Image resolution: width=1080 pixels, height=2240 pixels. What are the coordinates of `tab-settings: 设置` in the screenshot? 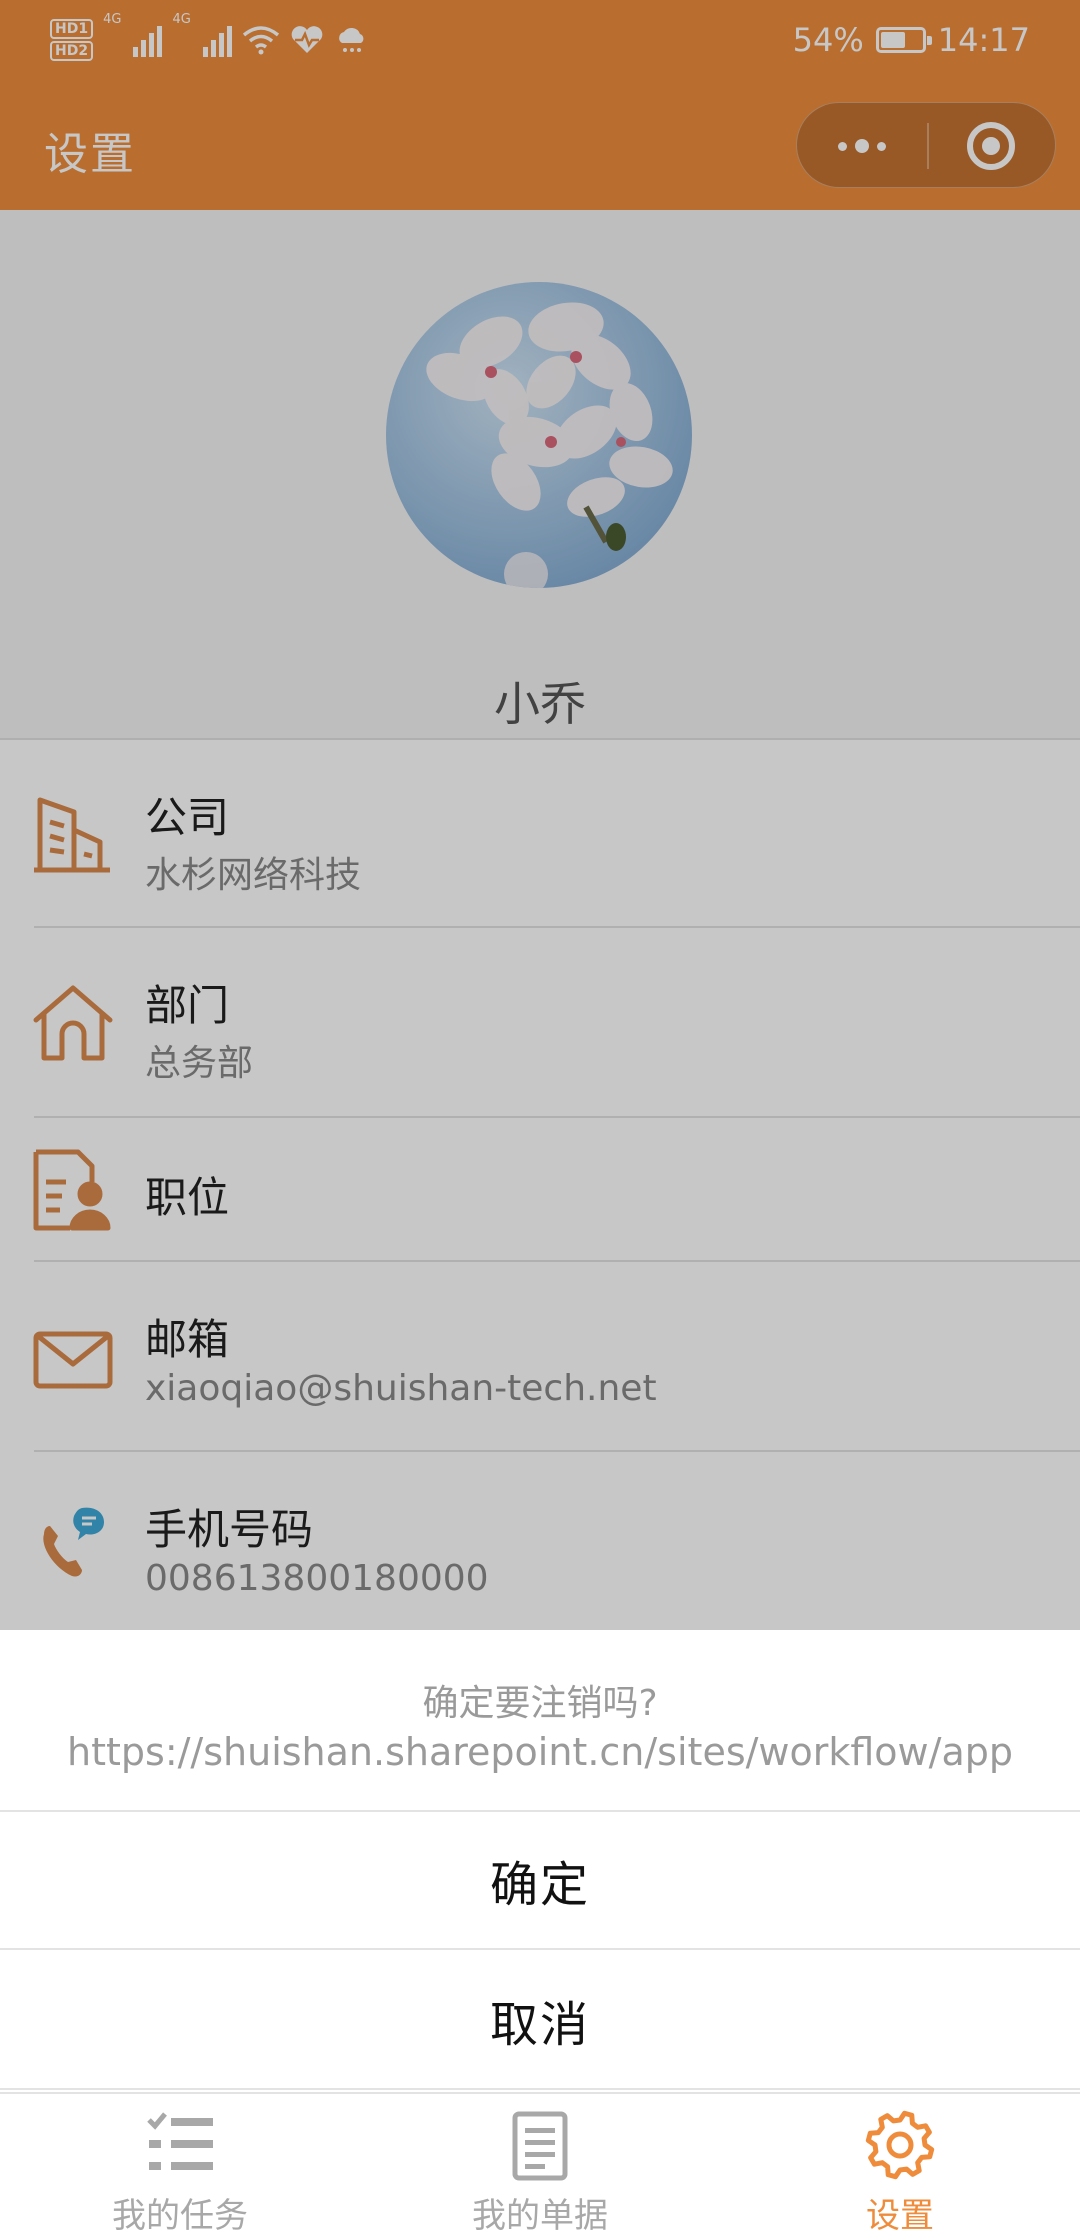 It's located at (900, 2173).